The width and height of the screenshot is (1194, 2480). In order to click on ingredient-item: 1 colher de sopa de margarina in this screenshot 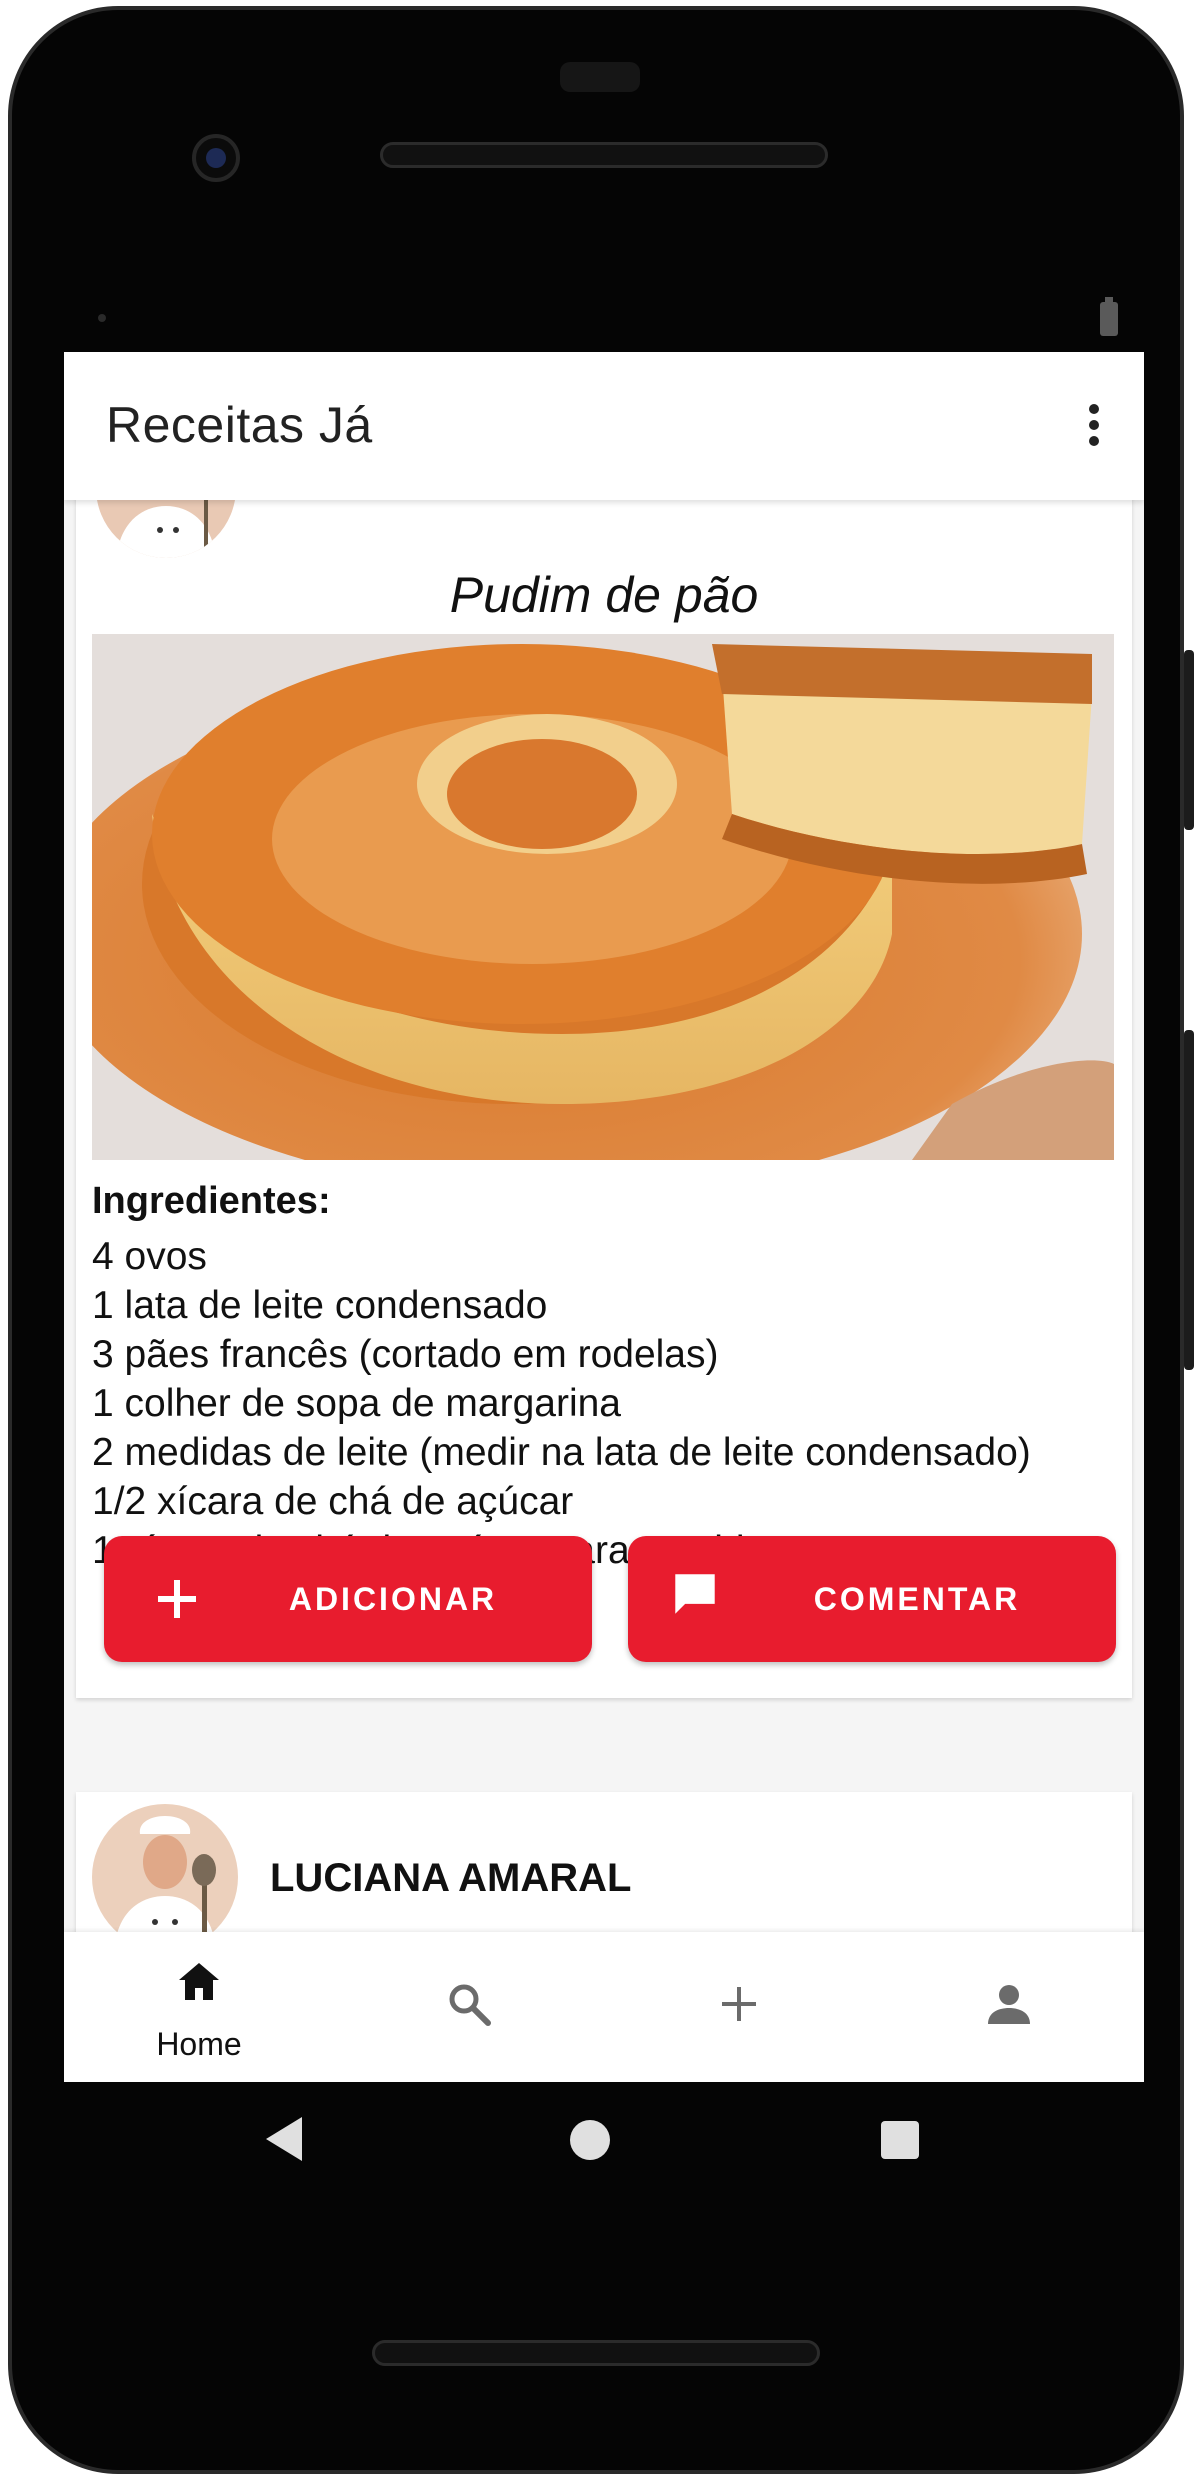, I will do `click(356, 1403)`.